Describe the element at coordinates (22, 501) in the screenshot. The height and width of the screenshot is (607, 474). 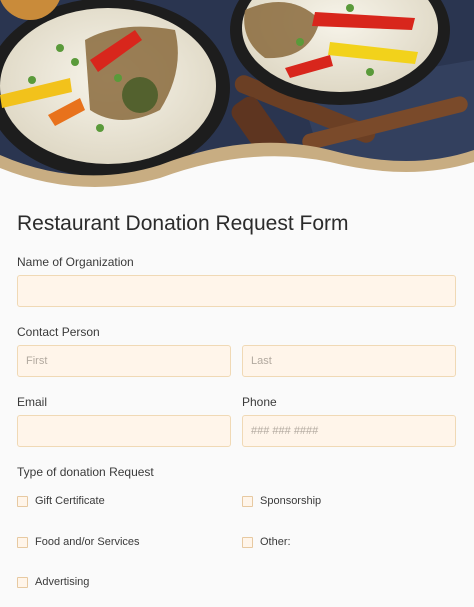
I see `checkbox-gift-certificate` at that location.